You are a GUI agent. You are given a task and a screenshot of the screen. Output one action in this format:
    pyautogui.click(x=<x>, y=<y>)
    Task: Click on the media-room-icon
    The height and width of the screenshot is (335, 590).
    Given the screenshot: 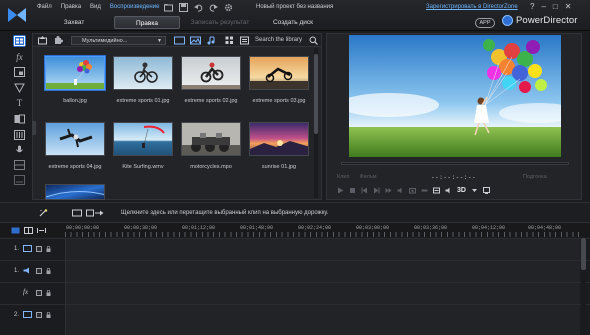 What is the action you would take?
    pyautogui.click(x=19, y=41)
    